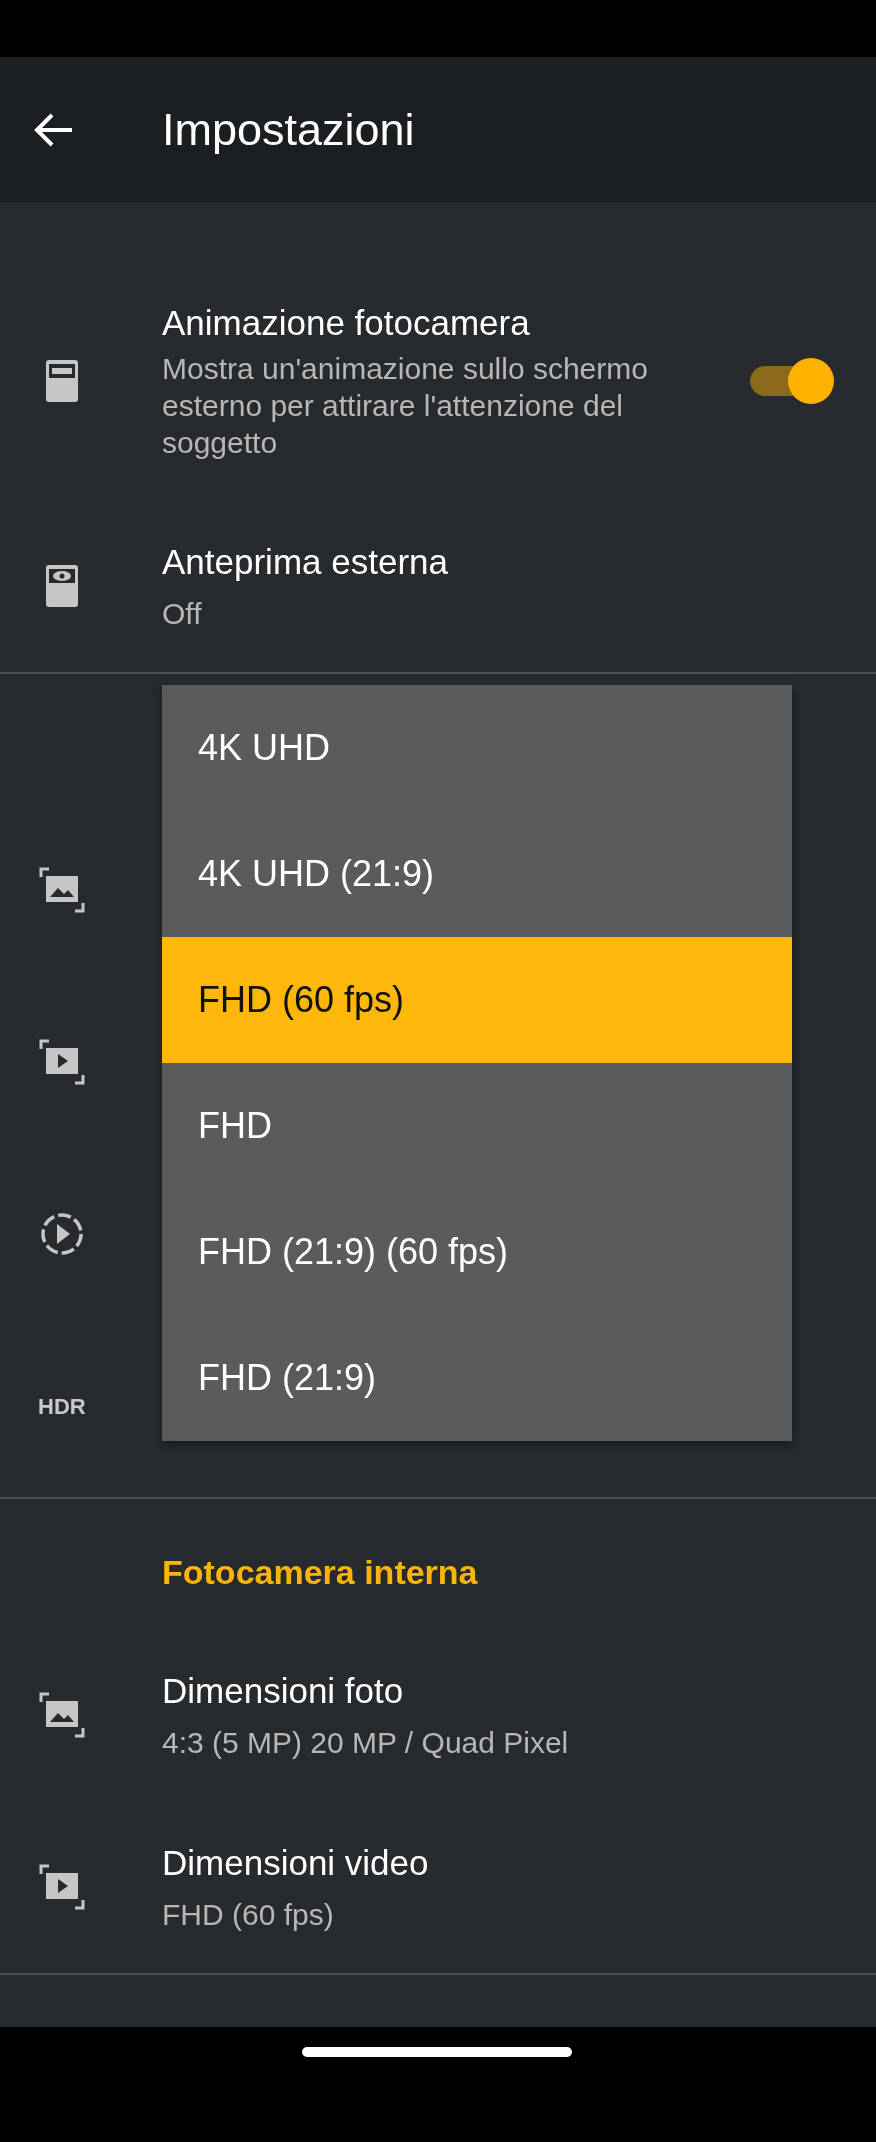  Describe the element at coordinates (346, 322) in the screenshot. I see `setting-title: Animazione fotocamera` at that location.